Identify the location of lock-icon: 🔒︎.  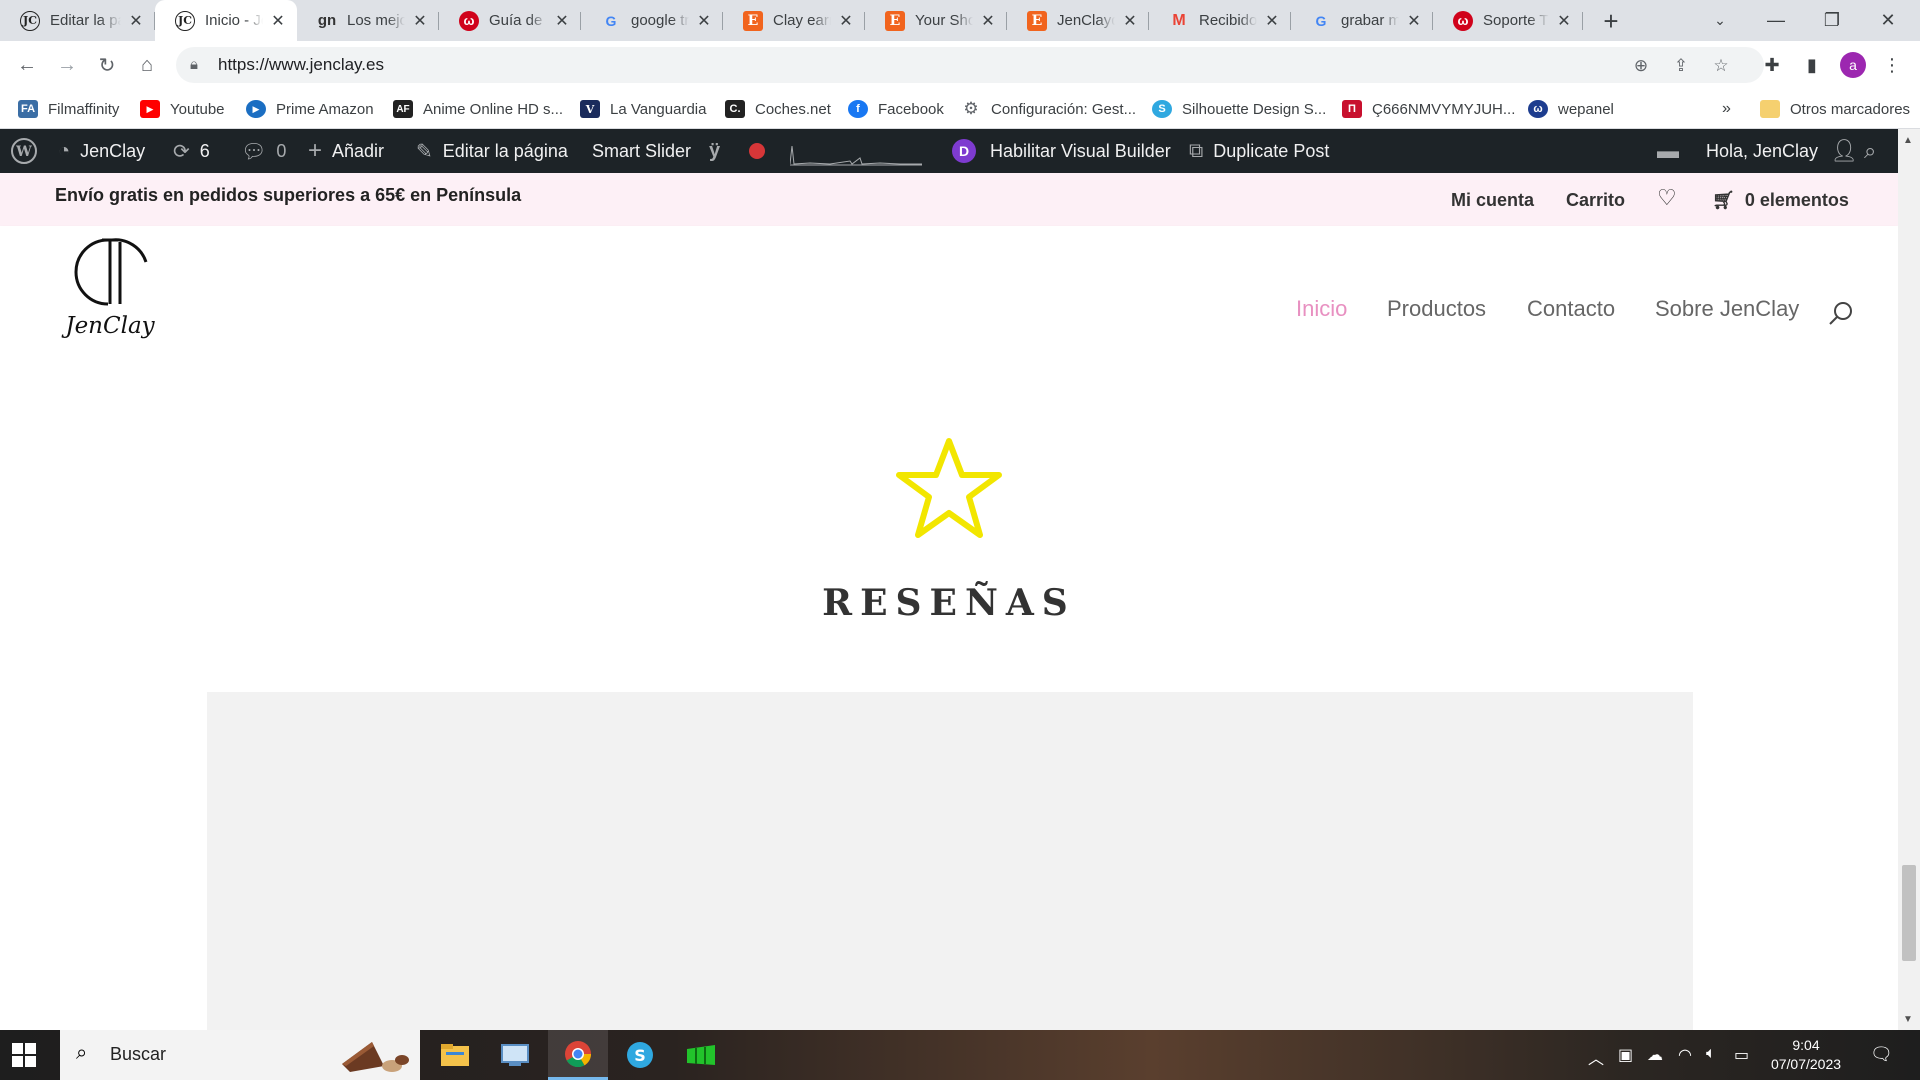
(194, 64).